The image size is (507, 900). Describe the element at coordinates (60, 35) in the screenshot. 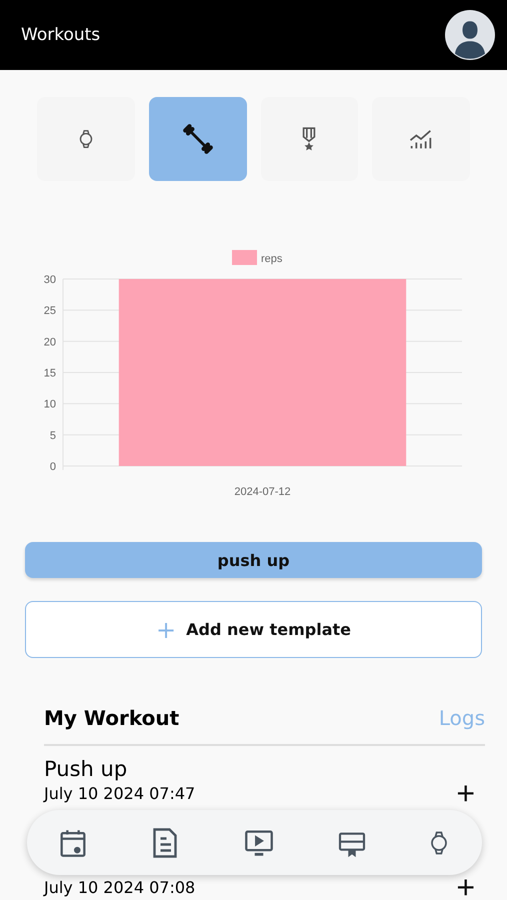

I see `app-title: Workouts` at that location.